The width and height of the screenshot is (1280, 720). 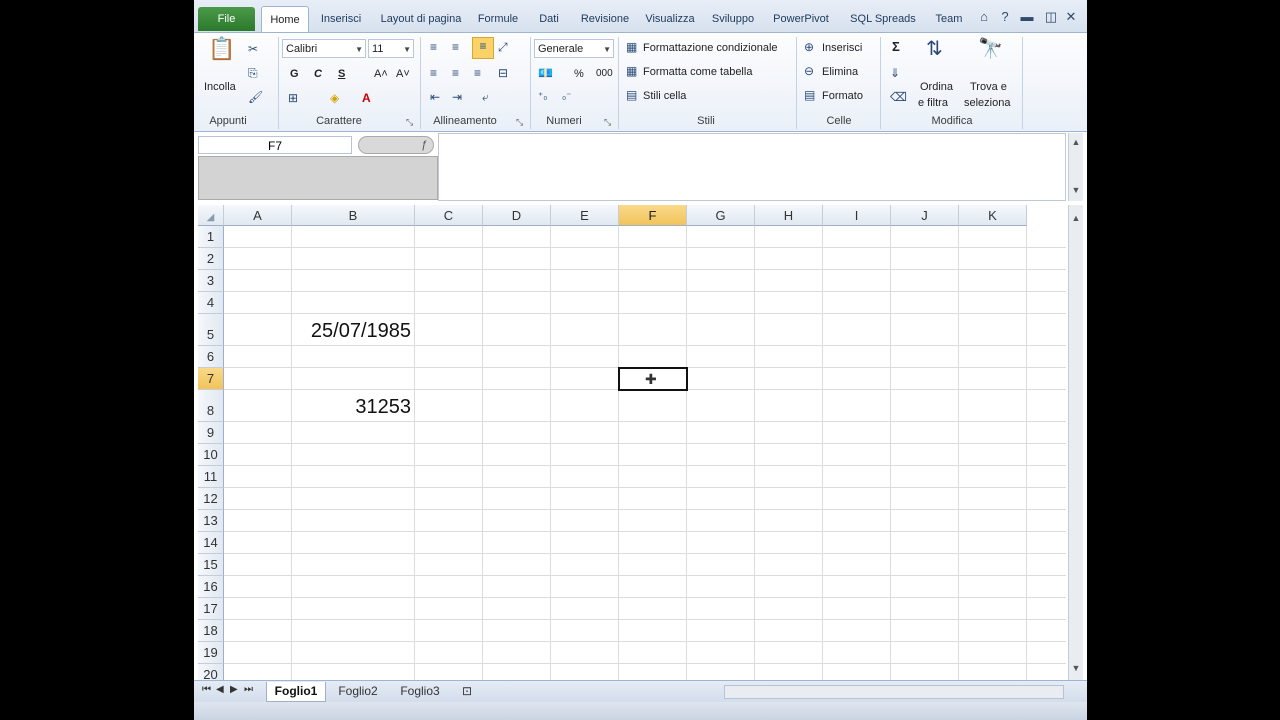 I want to click on font-name-combo: Calibri ▼, so click(x=324, y=48).